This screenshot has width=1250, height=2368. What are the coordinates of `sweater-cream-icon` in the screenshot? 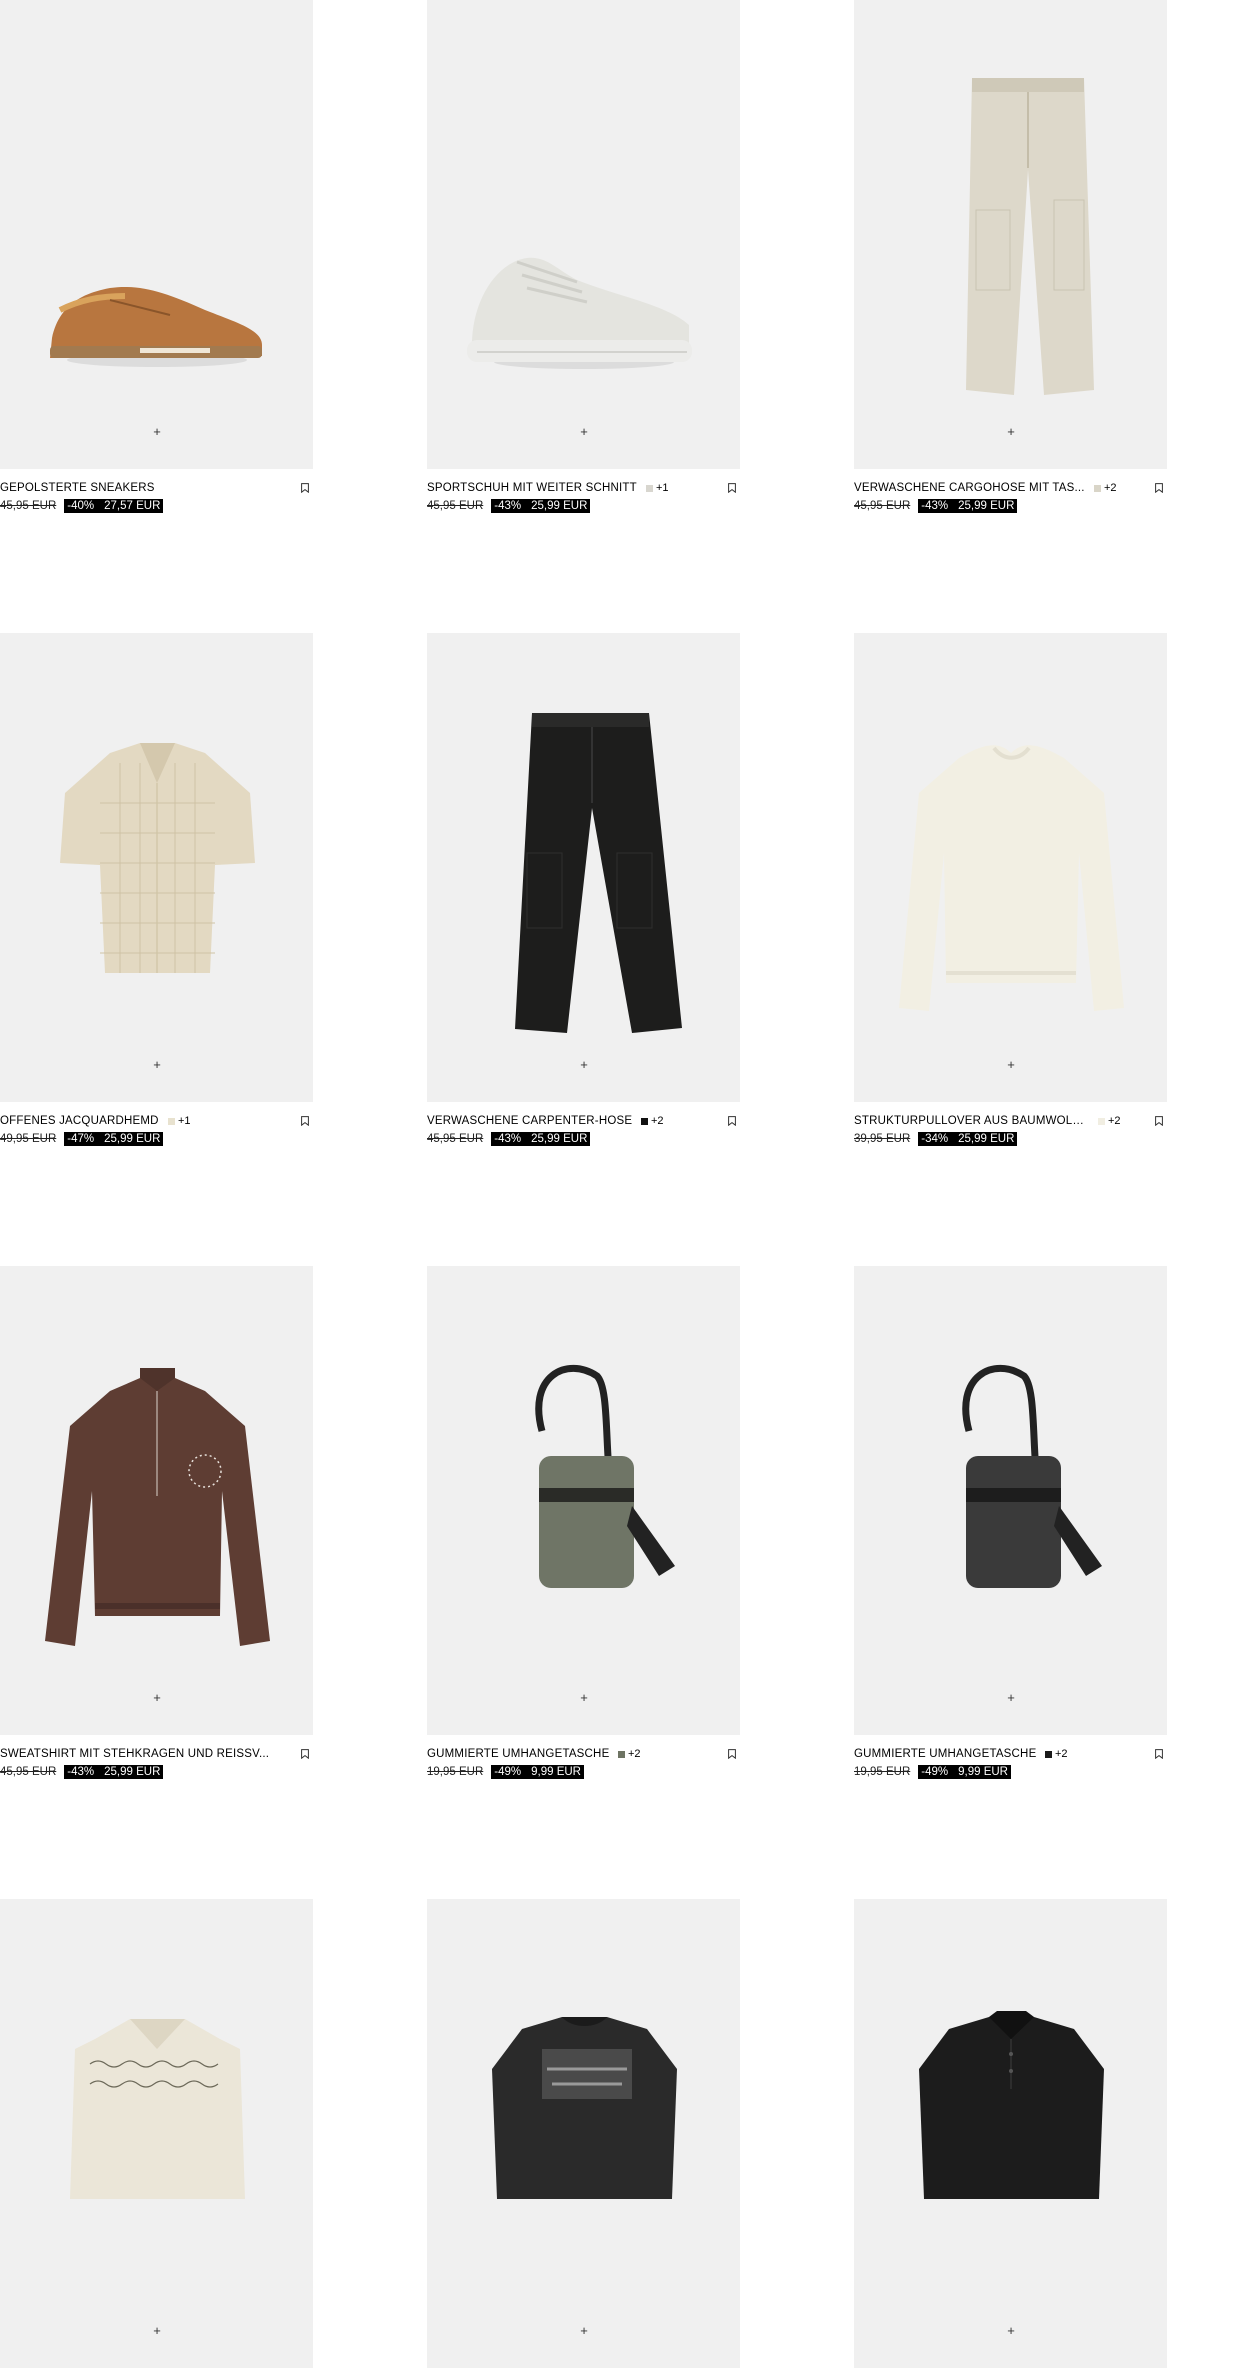 It's located at (1011, 878).